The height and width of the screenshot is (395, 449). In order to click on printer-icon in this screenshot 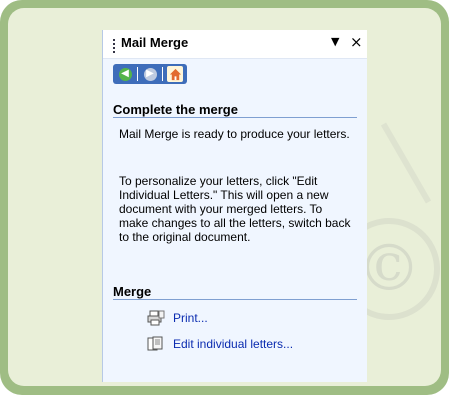, I will do `click(156, 318)`.